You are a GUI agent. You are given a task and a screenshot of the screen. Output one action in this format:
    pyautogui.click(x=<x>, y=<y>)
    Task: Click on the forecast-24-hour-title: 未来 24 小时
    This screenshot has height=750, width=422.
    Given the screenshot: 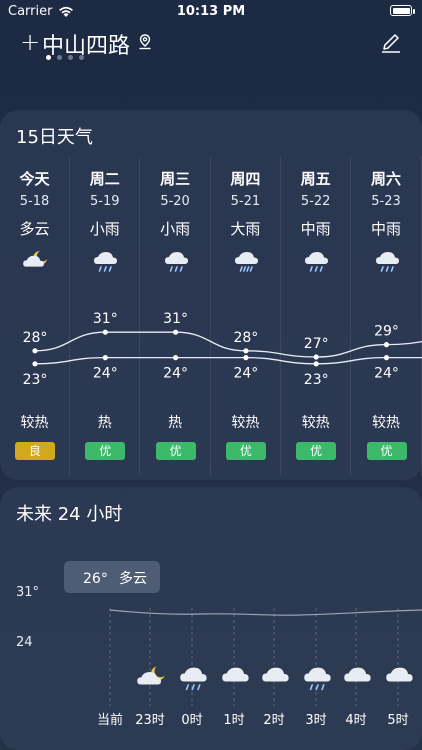 What is the action you would take?
    pyautogui.click(x=69, y=514)
    